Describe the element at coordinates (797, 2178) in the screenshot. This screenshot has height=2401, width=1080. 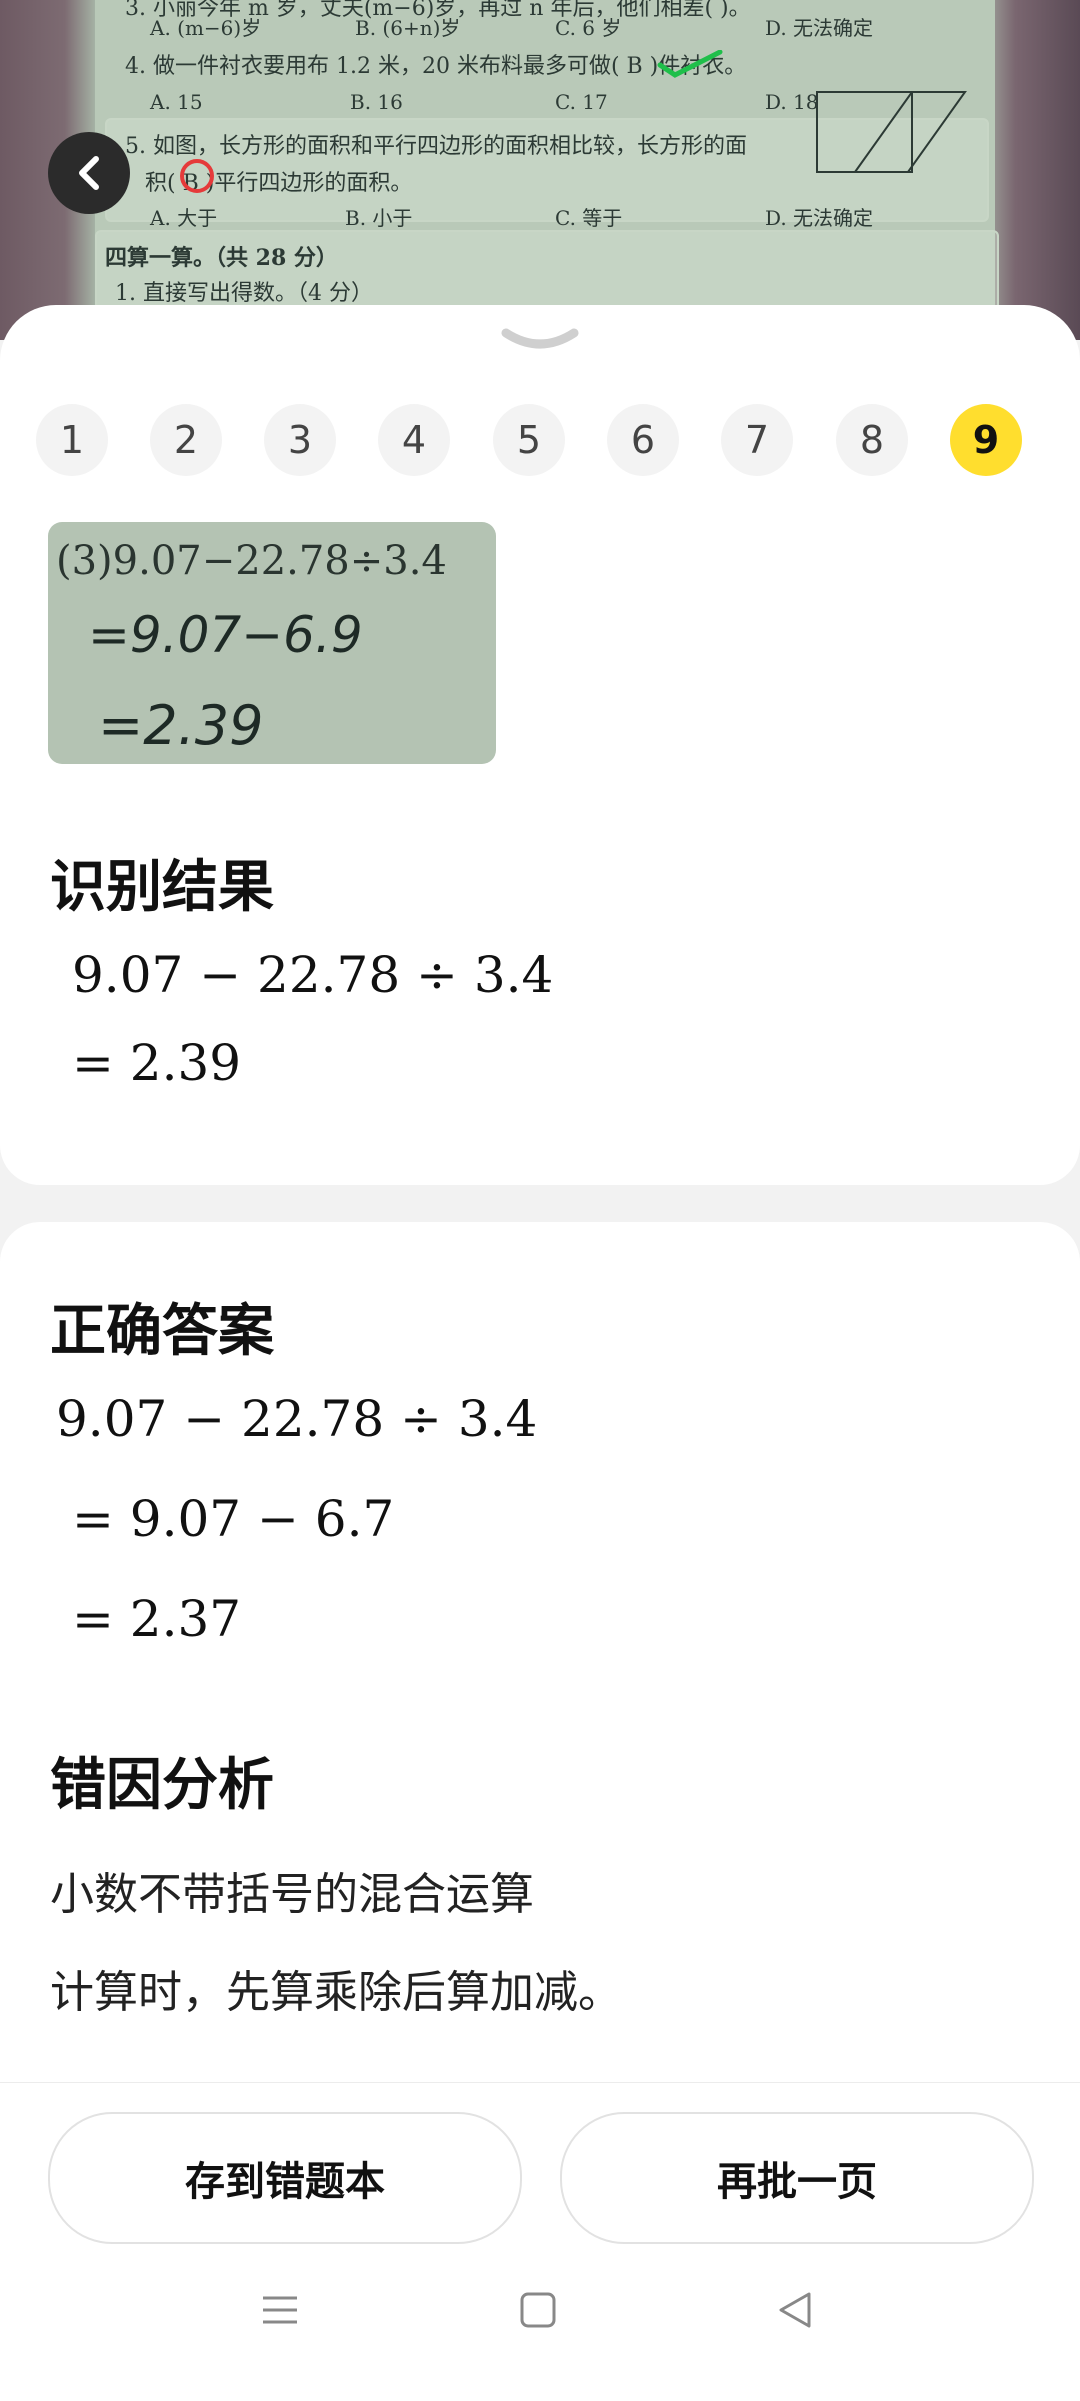
I see `grade-another-page-button: 再批一页` at that location.